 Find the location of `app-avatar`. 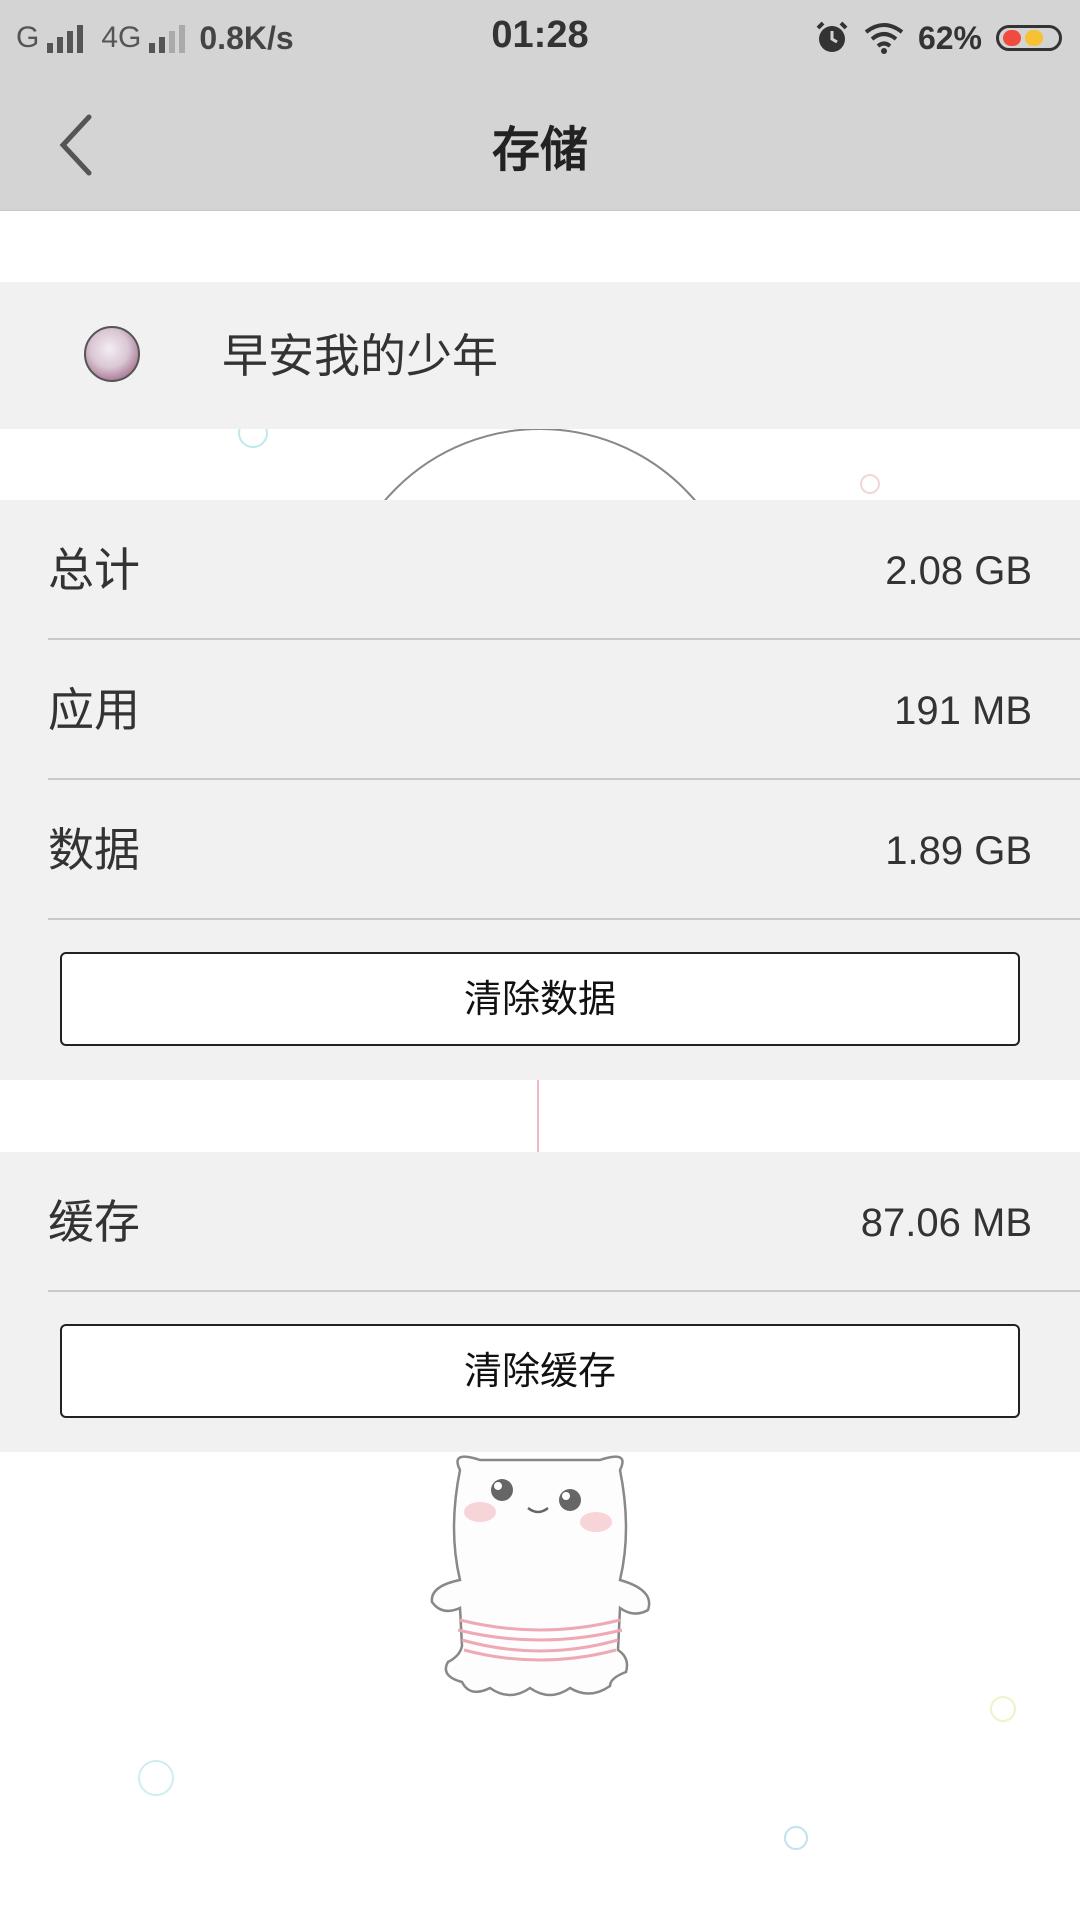

app-avatar is located at coordinates (112, 354).